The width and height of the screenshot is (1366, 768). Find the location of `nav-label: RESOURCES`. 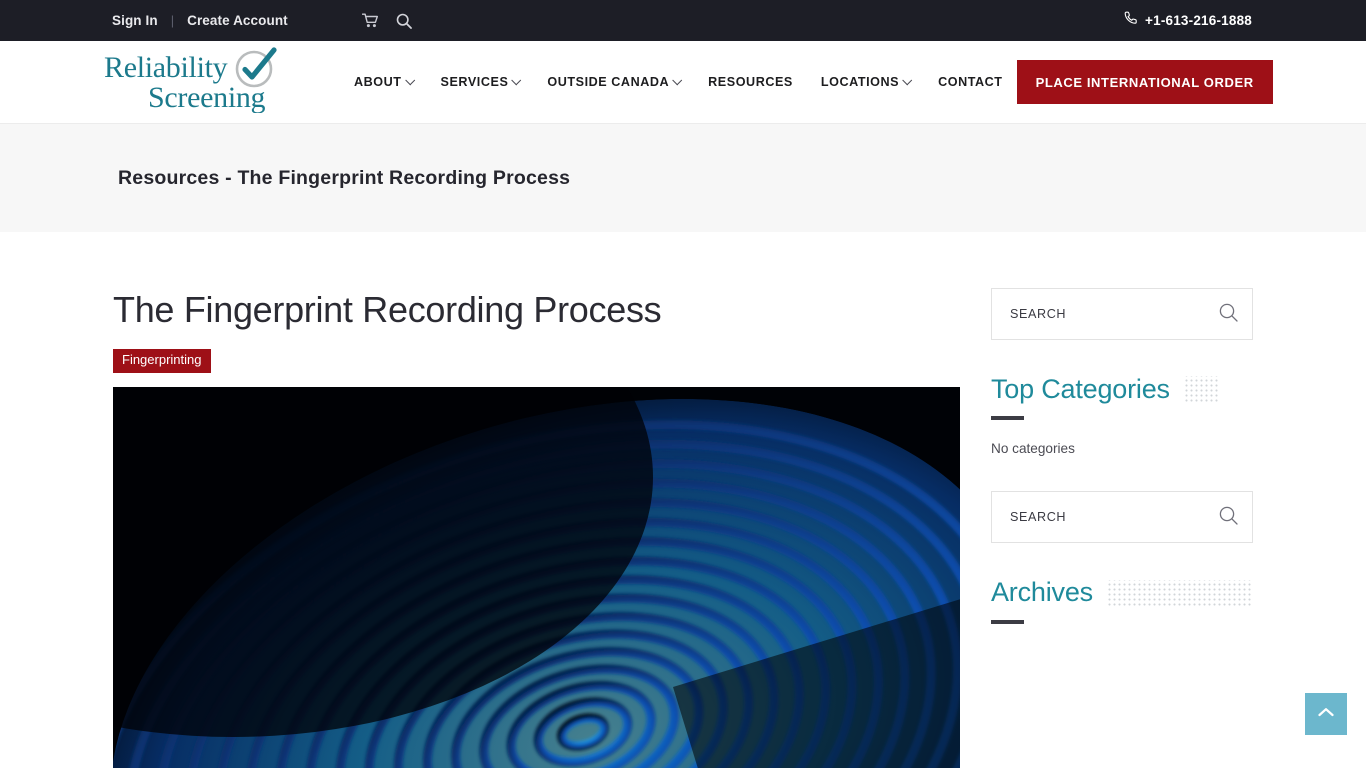

nav-label: RESOURCES is located at coordinates (750, 82).